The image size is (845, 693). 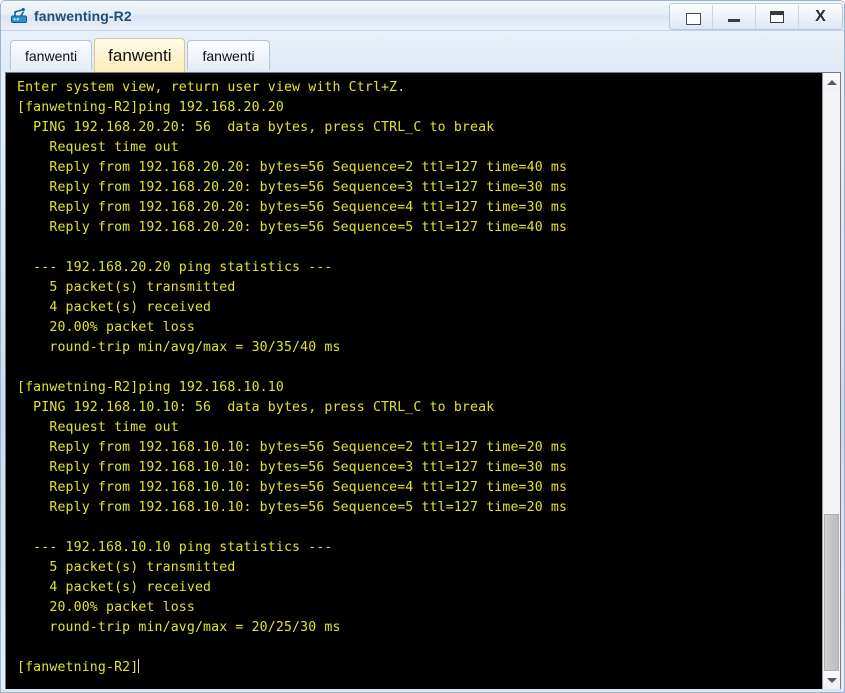 I want to click on scroll-up-button, so click(x=831, y=82).